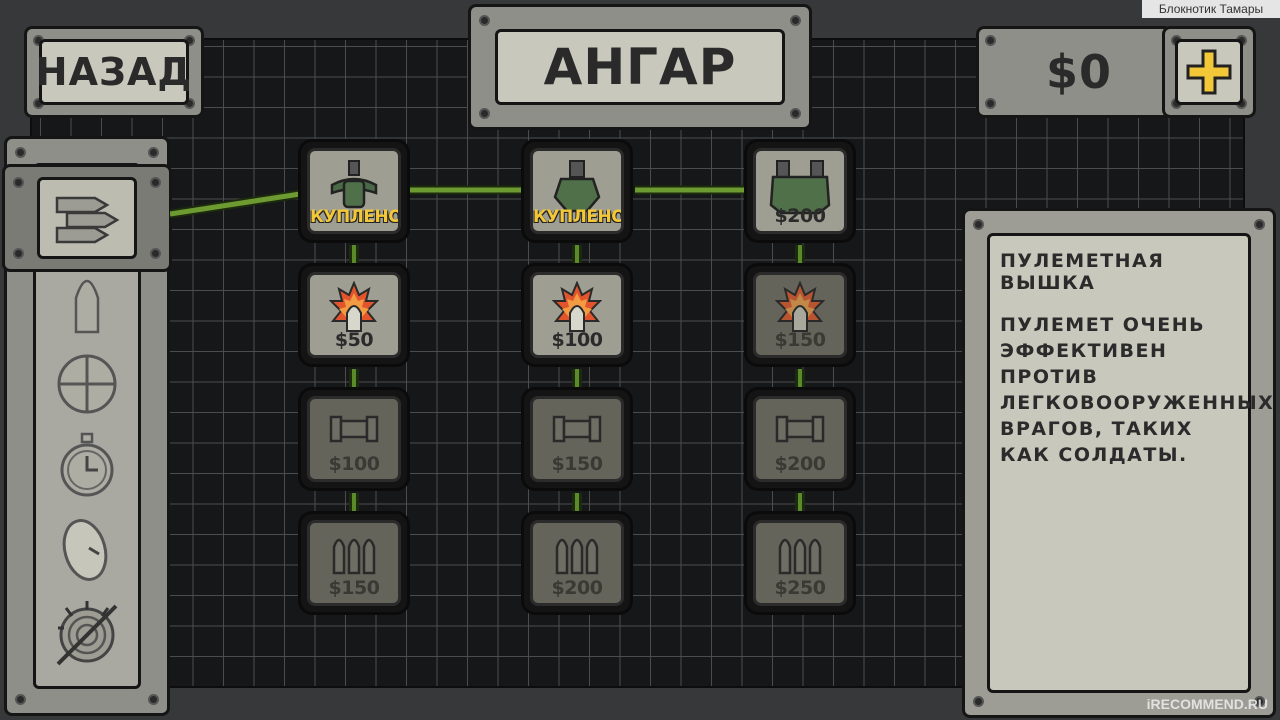  Describe the element at coordinates (87, 549) in the screenshot. I see `radar-dish-icon` at that location.